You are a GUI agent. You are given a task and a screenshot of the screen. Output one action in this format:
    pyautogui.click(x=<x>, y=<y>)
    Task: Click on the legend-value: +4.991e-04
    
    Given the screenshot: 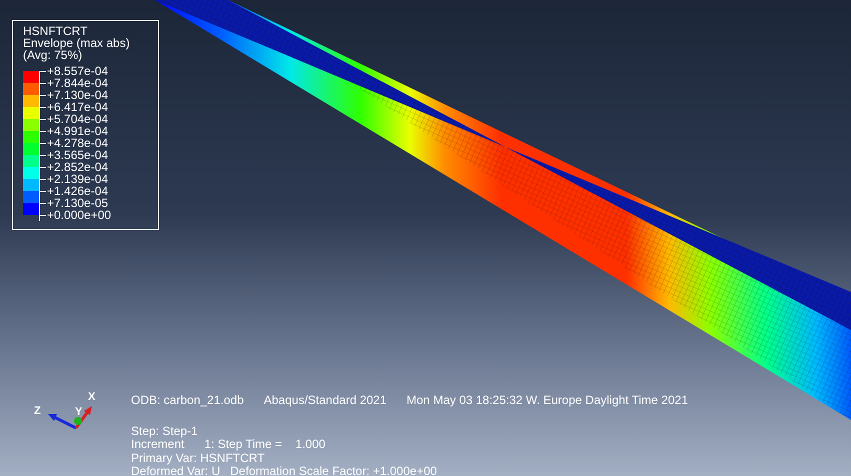 What is the action you would take?
    pyautogui.click(x=77, y=131)
    